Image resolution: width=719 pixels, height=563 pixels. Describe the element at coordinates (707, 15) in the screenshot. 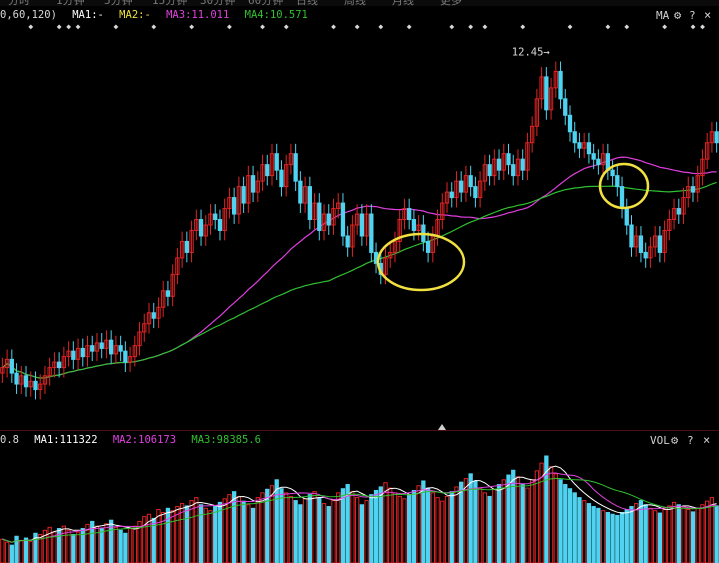

I see `ma-close-icon: ×` at that location.